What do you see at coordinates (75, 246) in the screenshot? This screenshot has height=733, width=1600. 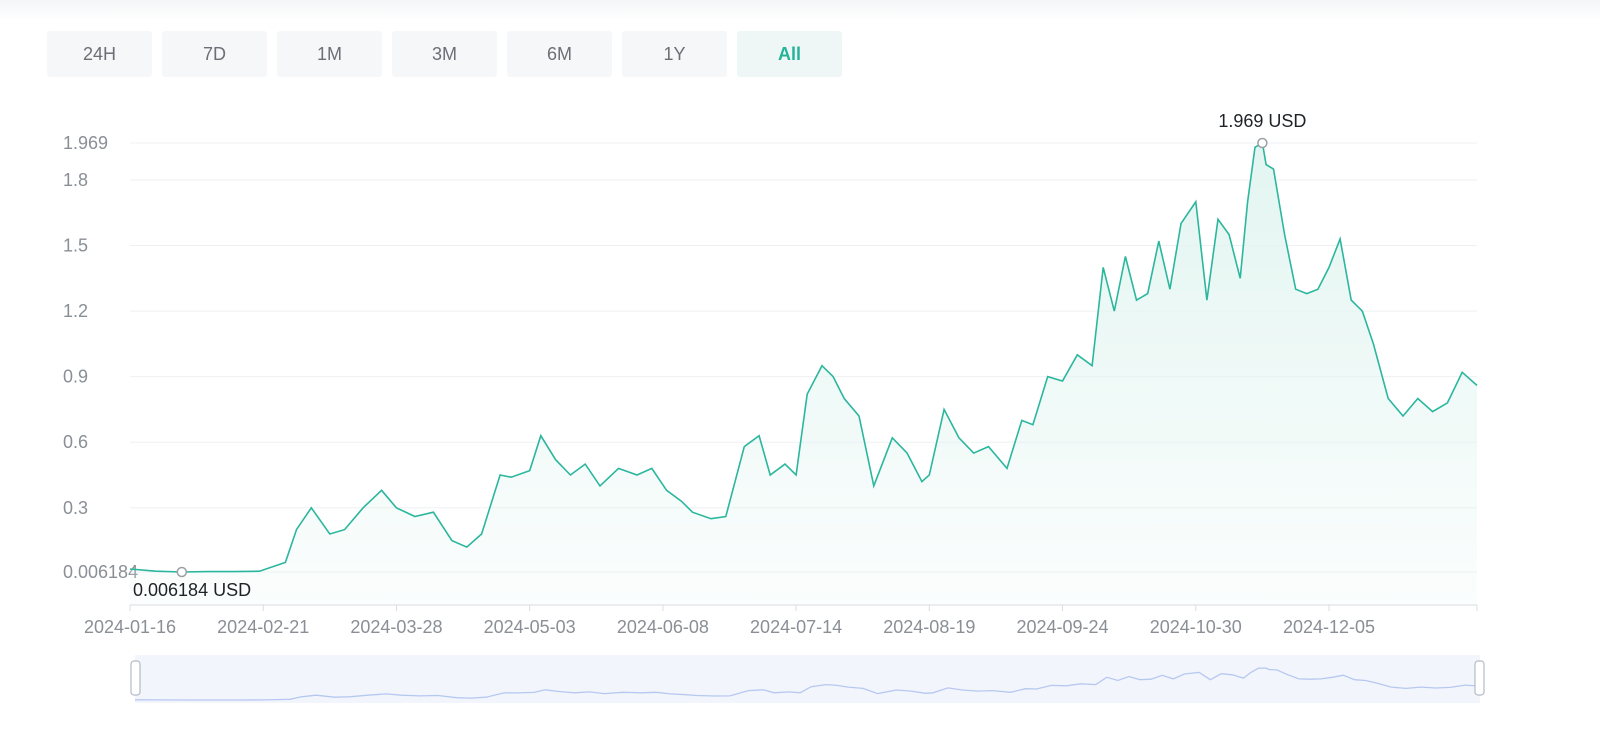 I see `y-tick-label: 1.5` at bounding box center [75, 246].